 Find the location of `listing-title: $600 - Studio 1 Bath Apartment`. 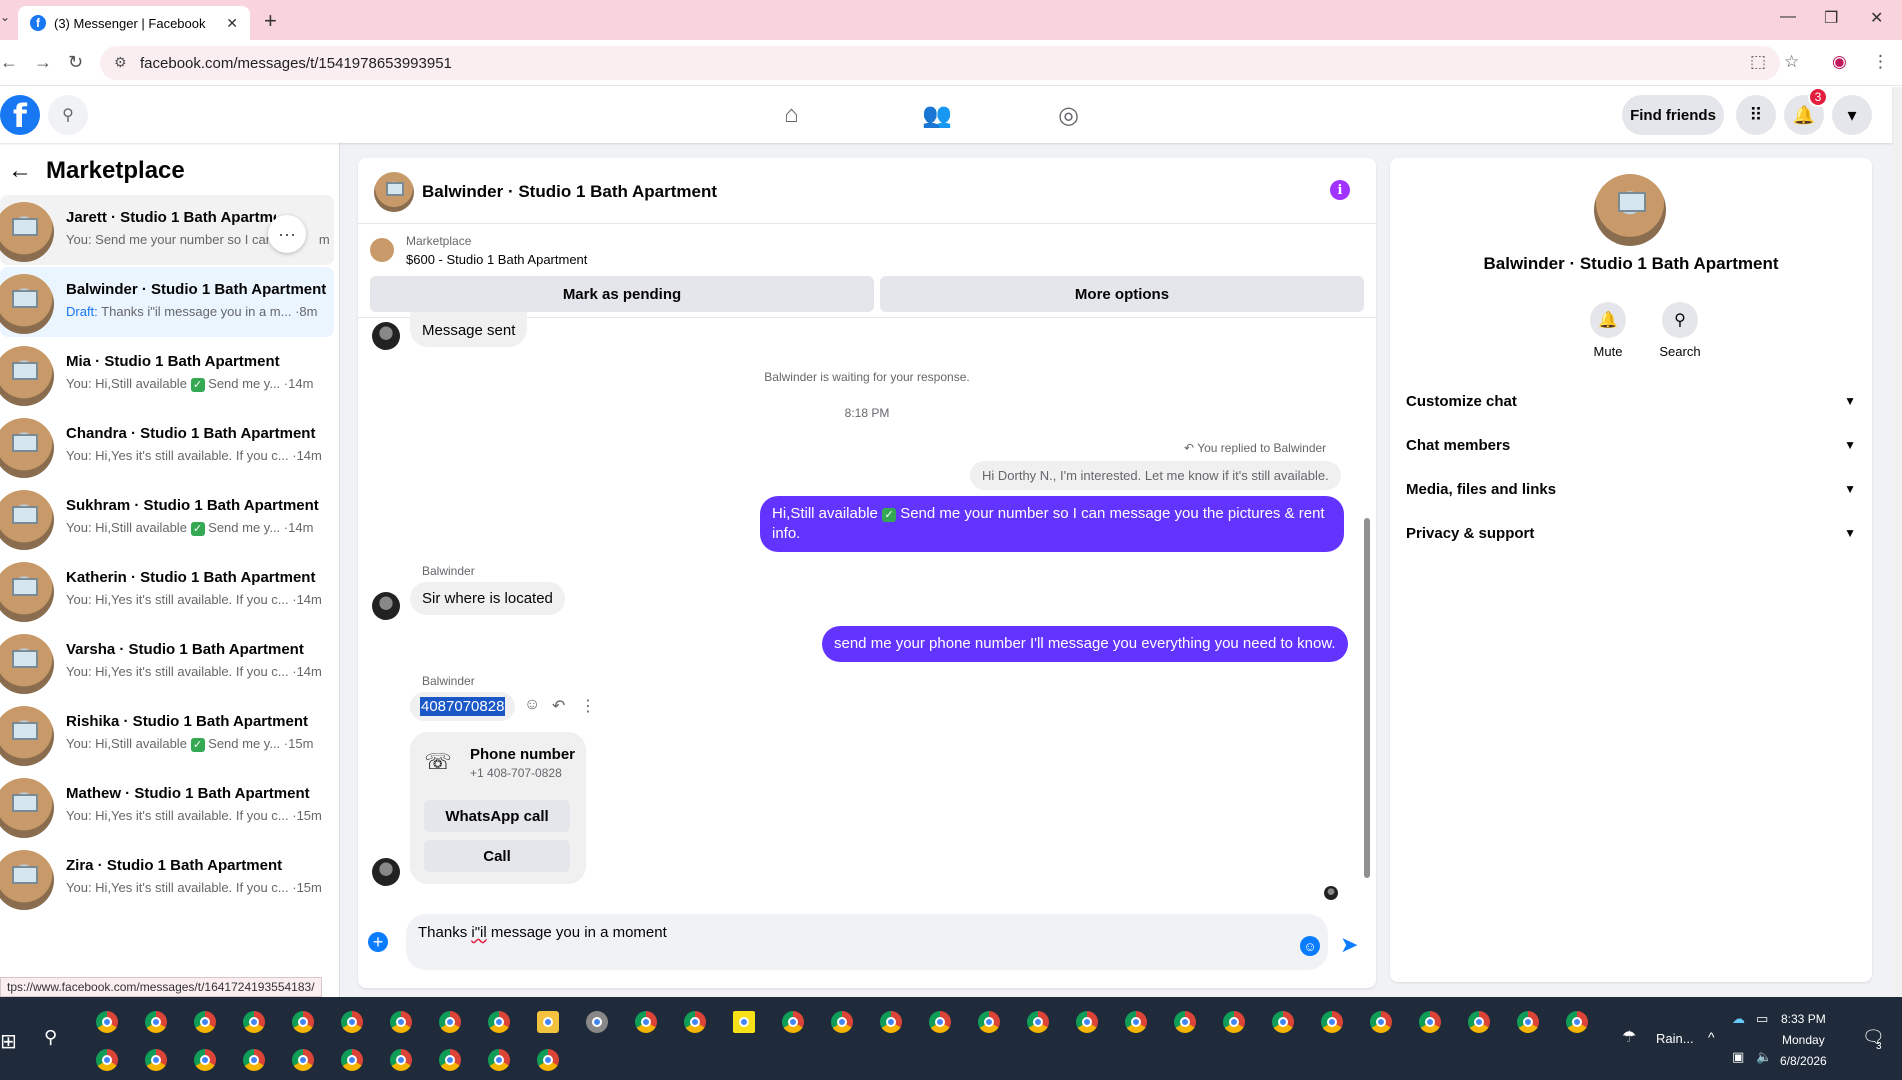

listing-title: $600 - Studio 1 Bath Apartment is located at coordinates (496, 259).